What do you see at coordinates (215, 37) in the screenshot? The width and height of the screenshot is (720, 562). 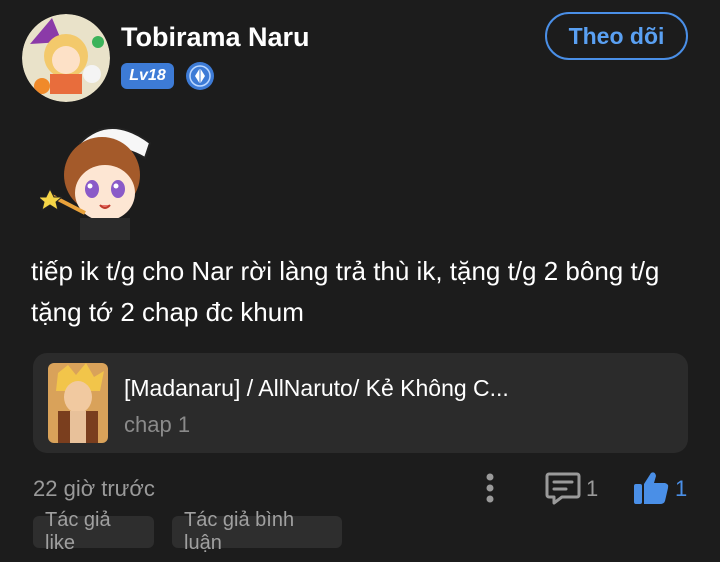 I see `username: Tobirama Naru` at bounding box center [215, 37].